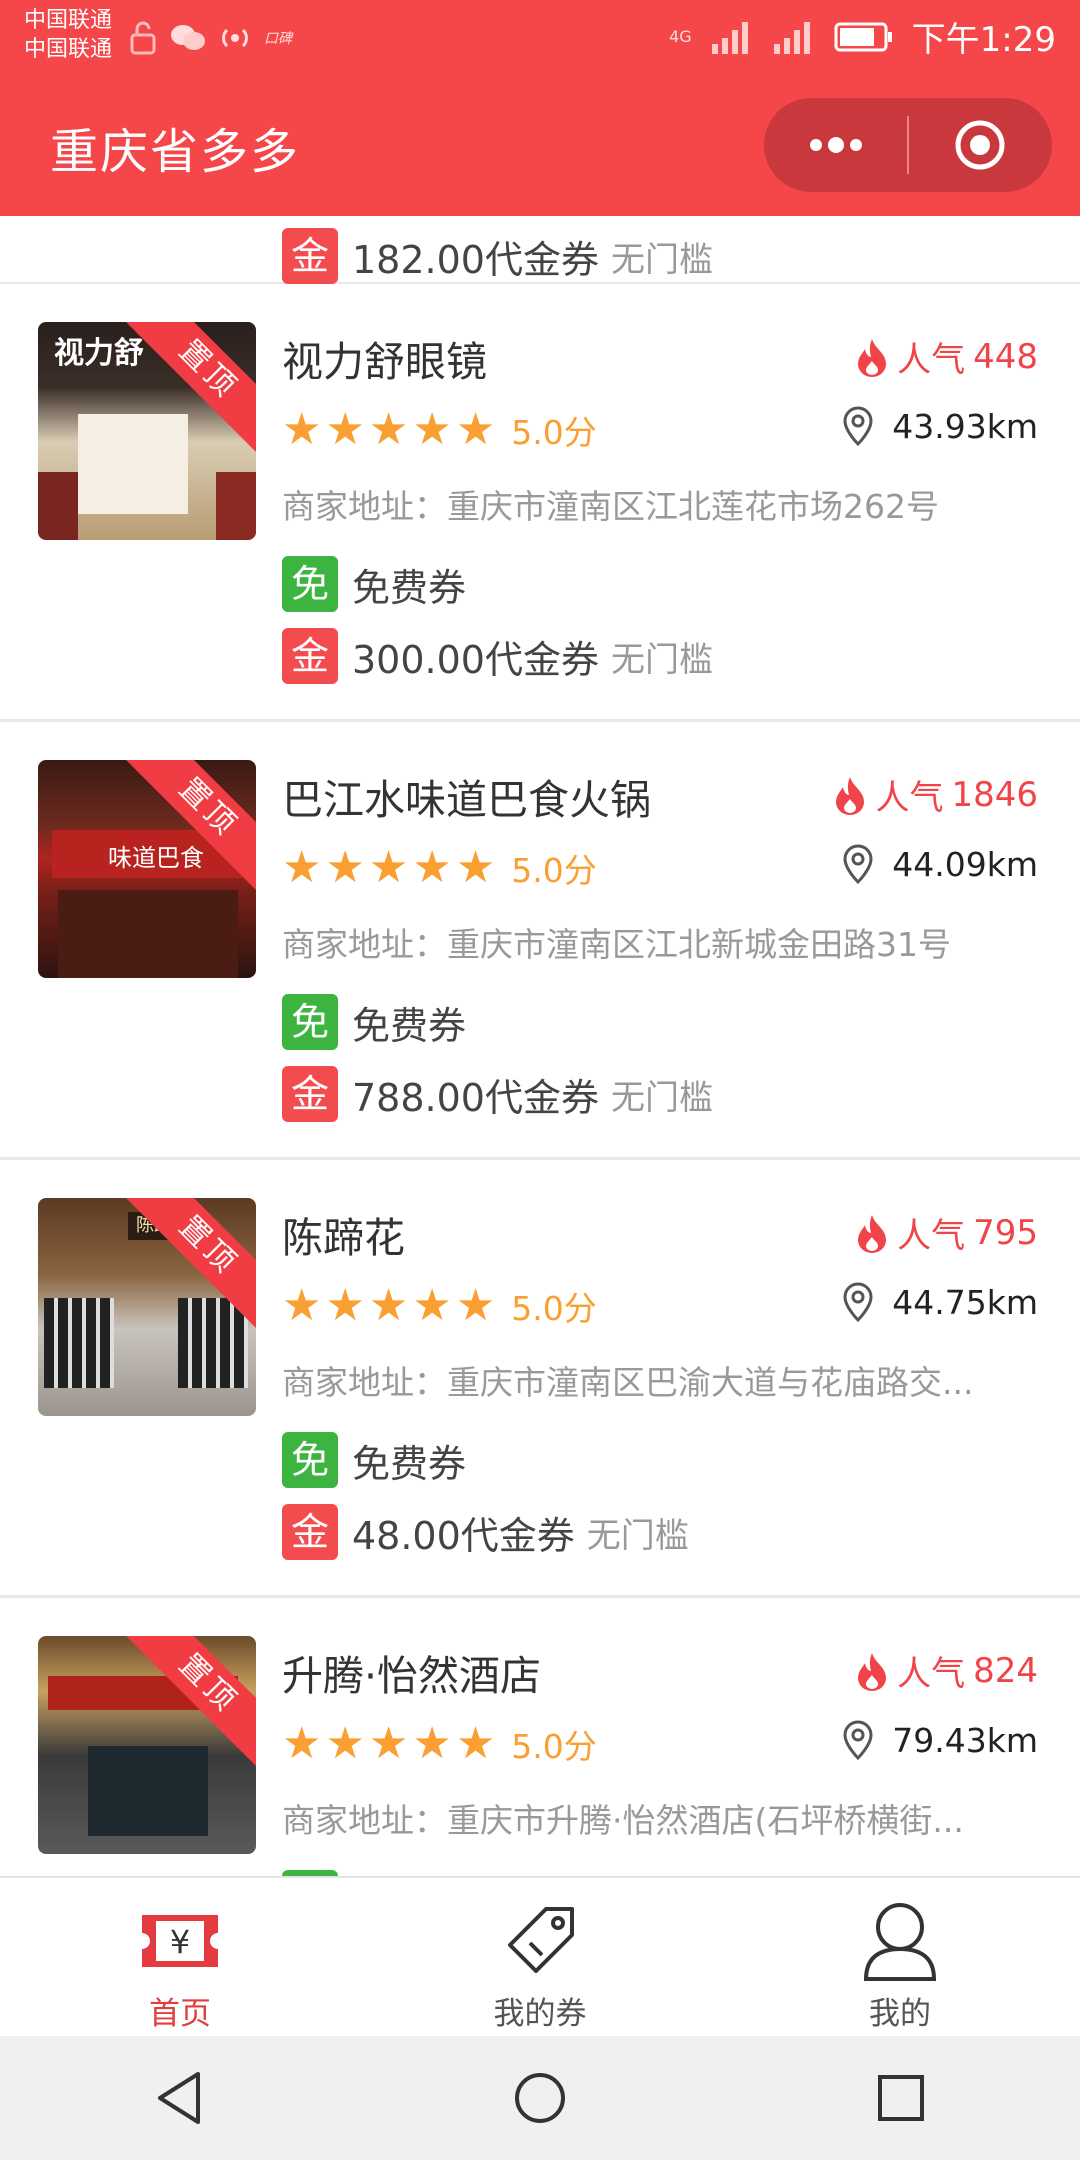 The height and width of the screenshot is (2160, 1080). I want to click on recents-icon, so click(901, 2098).